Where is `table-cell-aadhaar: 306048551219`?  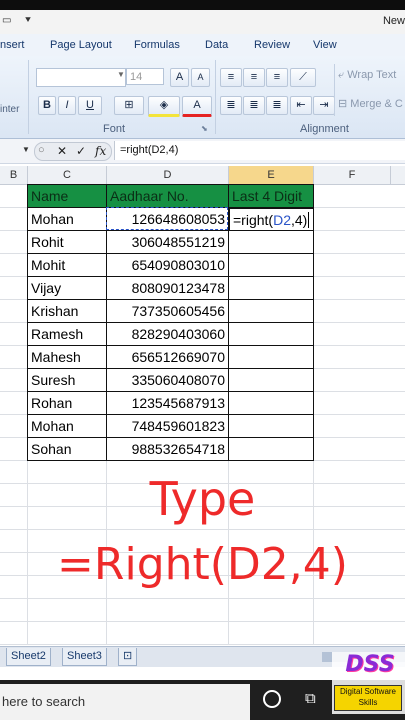
table-cell-aadhaar: 306048551219 is located at coordinates (168, 242).